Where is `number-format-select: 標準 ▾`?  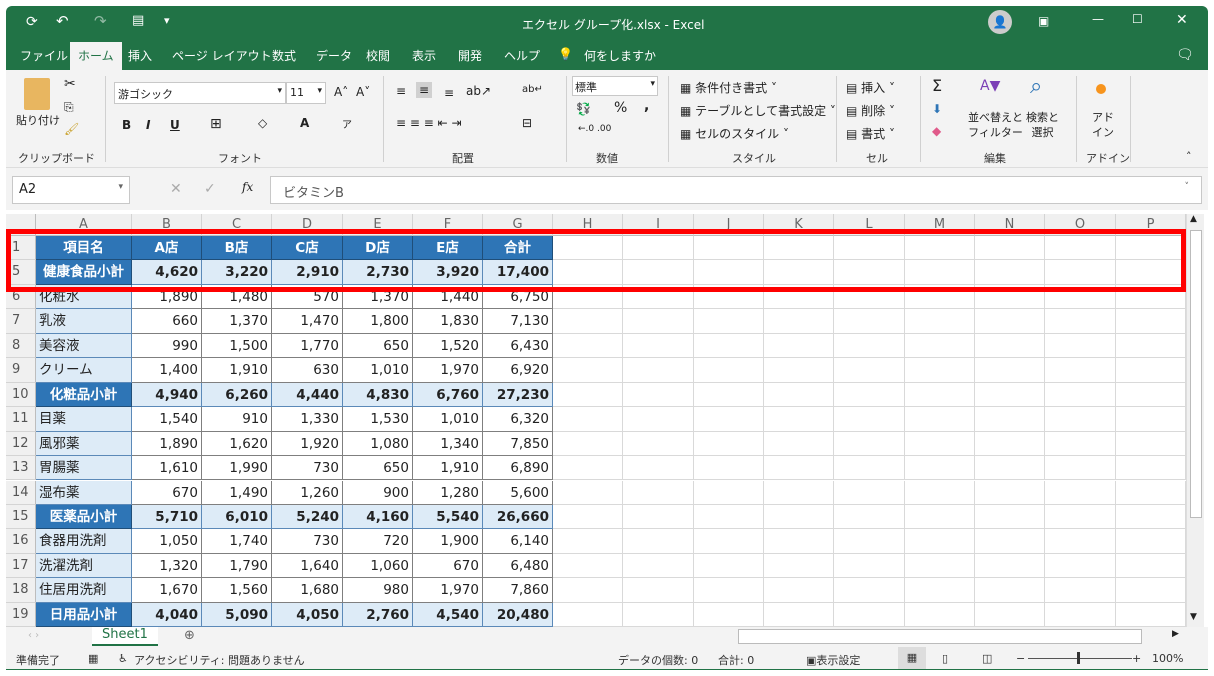 number-format-select: 標準 ▾ is located at coordinates (615, 86).